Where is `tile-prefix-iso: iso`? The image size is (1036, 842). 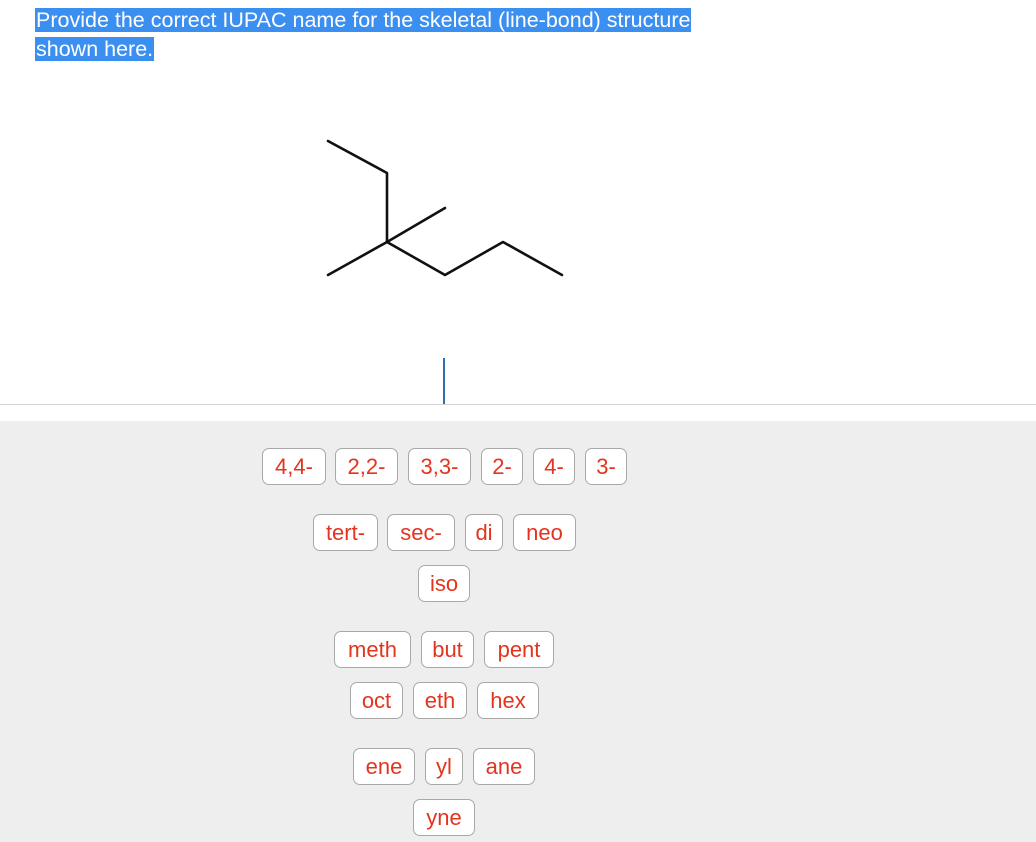 tile-prefix-iso: iso is located at coordinates (444, 583).